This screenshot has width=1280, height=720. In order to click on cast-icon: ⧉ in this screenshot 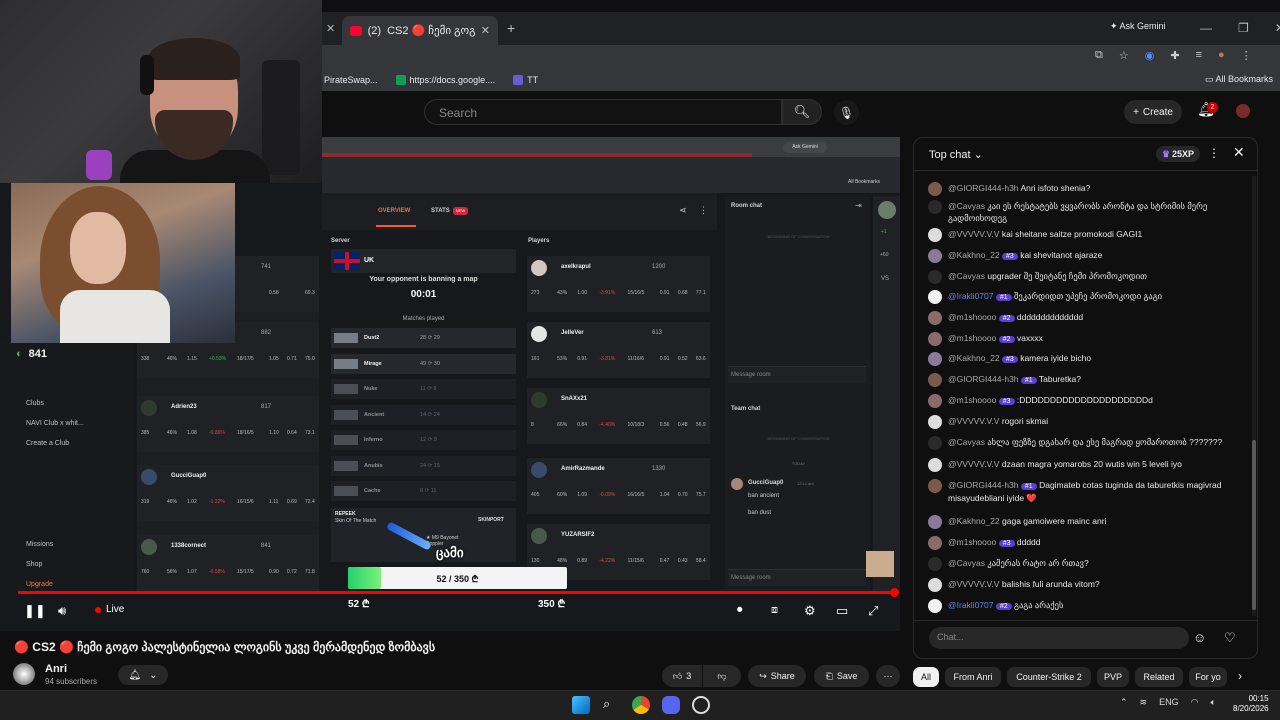, I will do `click(1099, 55)`.